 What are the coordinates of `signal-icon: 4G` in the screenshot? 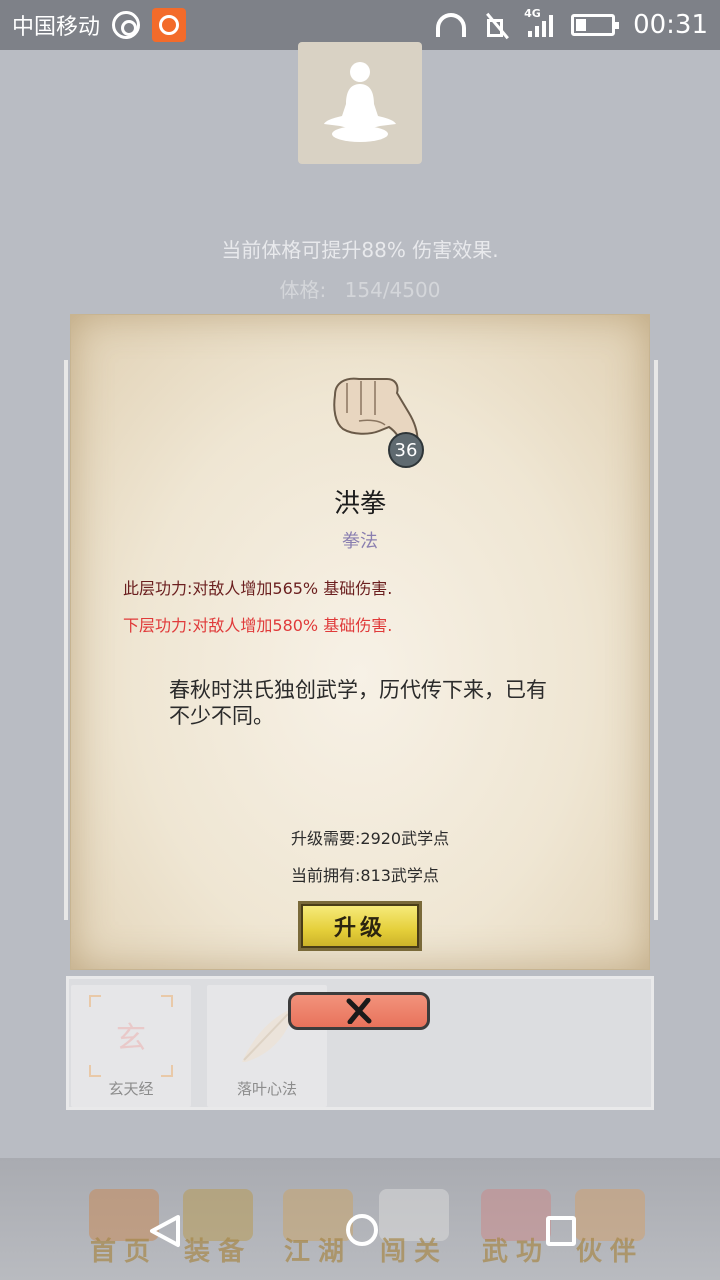 It's located at (539, 22).